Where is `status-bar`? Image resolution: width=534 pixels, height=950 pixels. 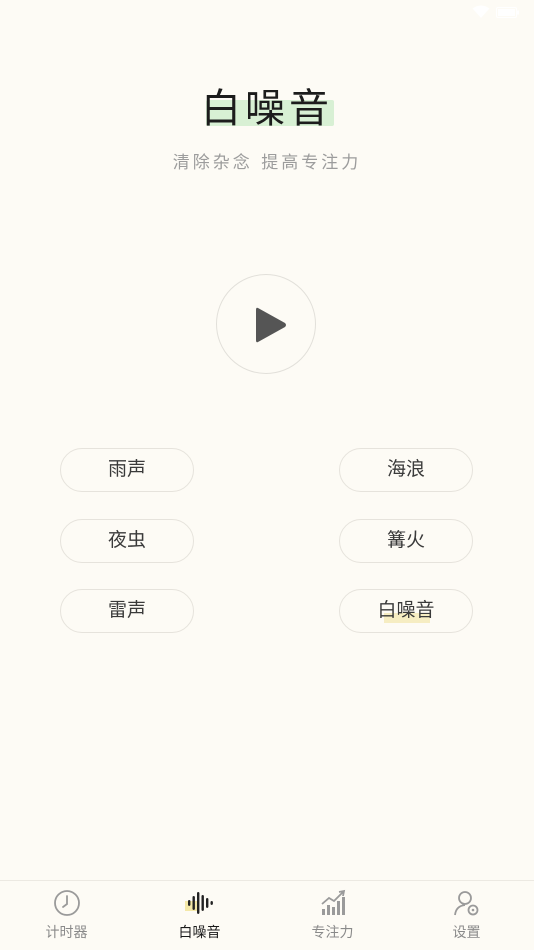 status-bar is located at coordinates (267, 13).